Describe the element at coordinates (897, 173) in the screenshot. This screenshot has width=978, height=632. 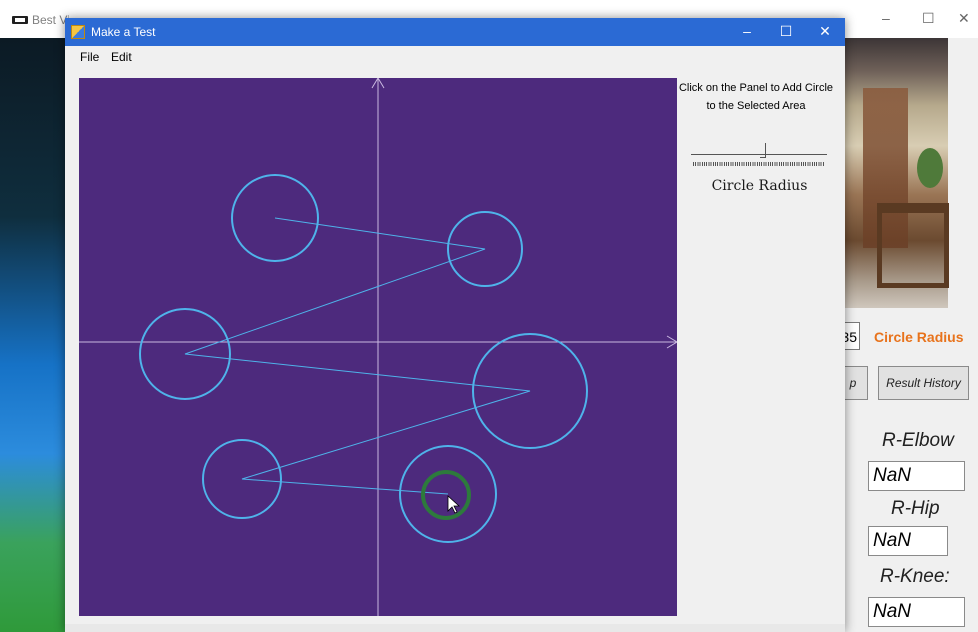
I see `camera-preview-image` at that location.